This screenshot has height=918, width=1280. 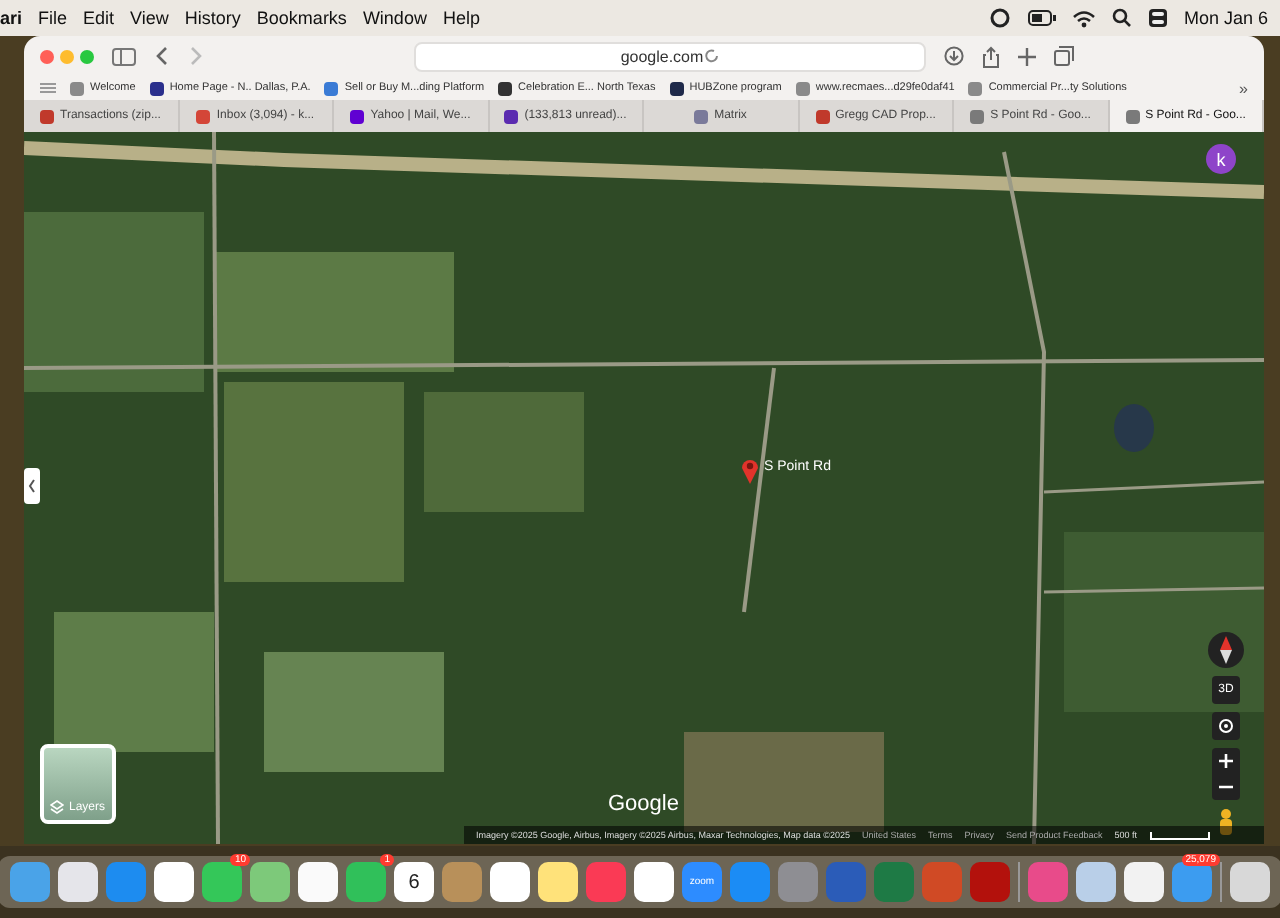 I want to click on calendar-app-icon: 6, so click(x=414, y=882).